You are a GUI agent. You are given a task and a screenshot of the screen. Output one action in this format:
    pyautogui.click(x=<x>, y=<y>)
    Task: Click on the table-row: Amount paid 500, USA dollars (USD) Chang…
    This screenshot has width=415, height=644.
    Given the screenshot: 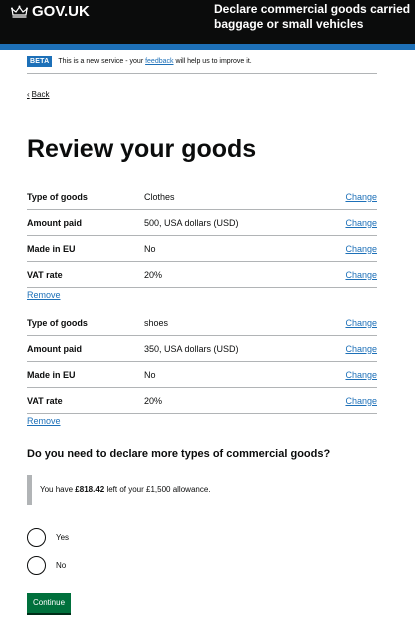 What is the action you would take?
    pyautogui.click(x=202, y=223)
    